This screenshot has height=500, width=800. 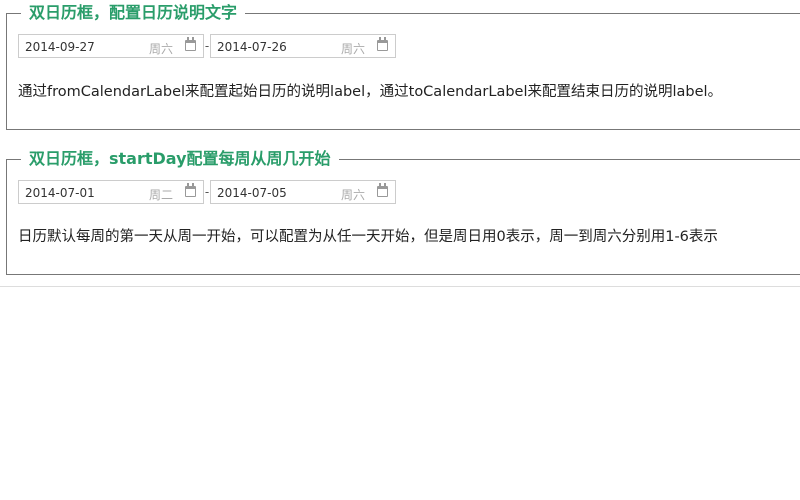 What do you see at coordinates (133, 13) in the screenshot?
I see `section-title: 双日历框，配置日历说明文字` at bounding box center [133, 13].